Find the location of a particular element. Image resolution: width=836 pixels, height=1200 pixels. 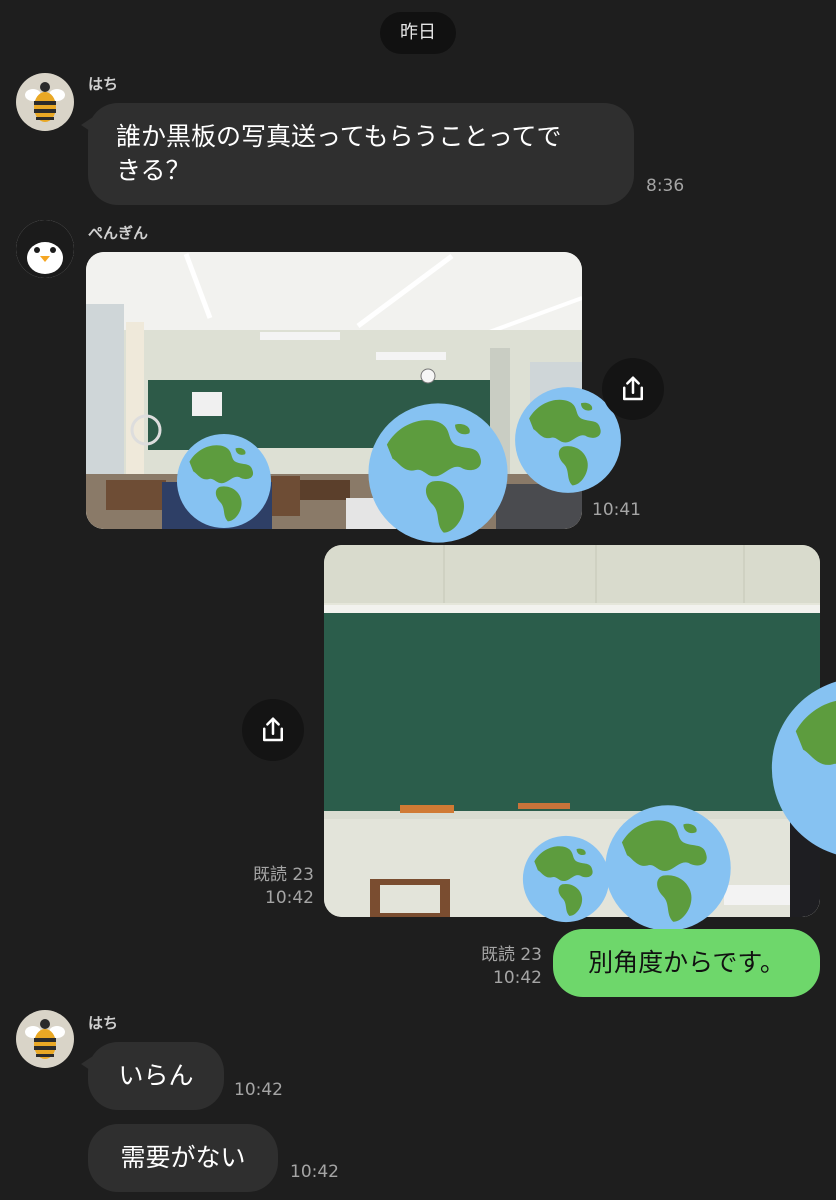

message-text: 別角度からです。 is located at coordinates (686, 962).